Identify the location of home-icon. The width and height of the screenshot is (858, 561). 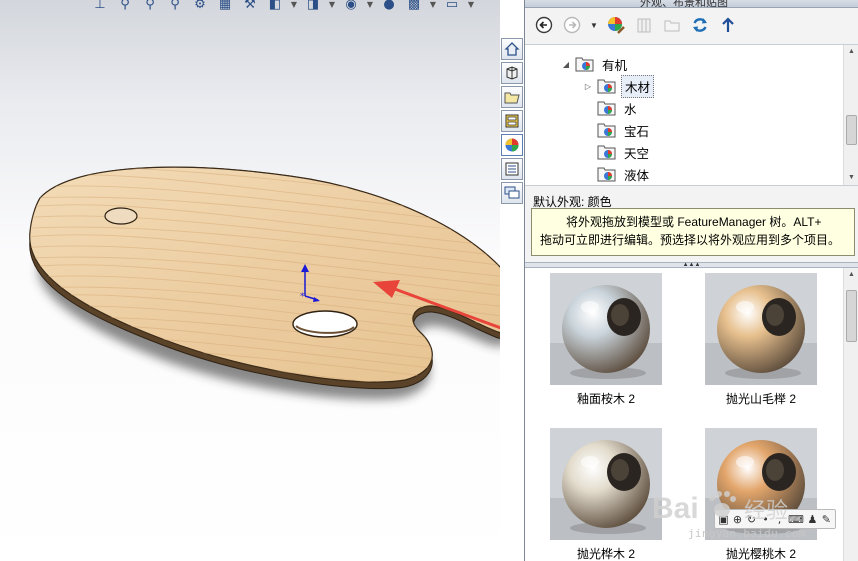
(512, 49).